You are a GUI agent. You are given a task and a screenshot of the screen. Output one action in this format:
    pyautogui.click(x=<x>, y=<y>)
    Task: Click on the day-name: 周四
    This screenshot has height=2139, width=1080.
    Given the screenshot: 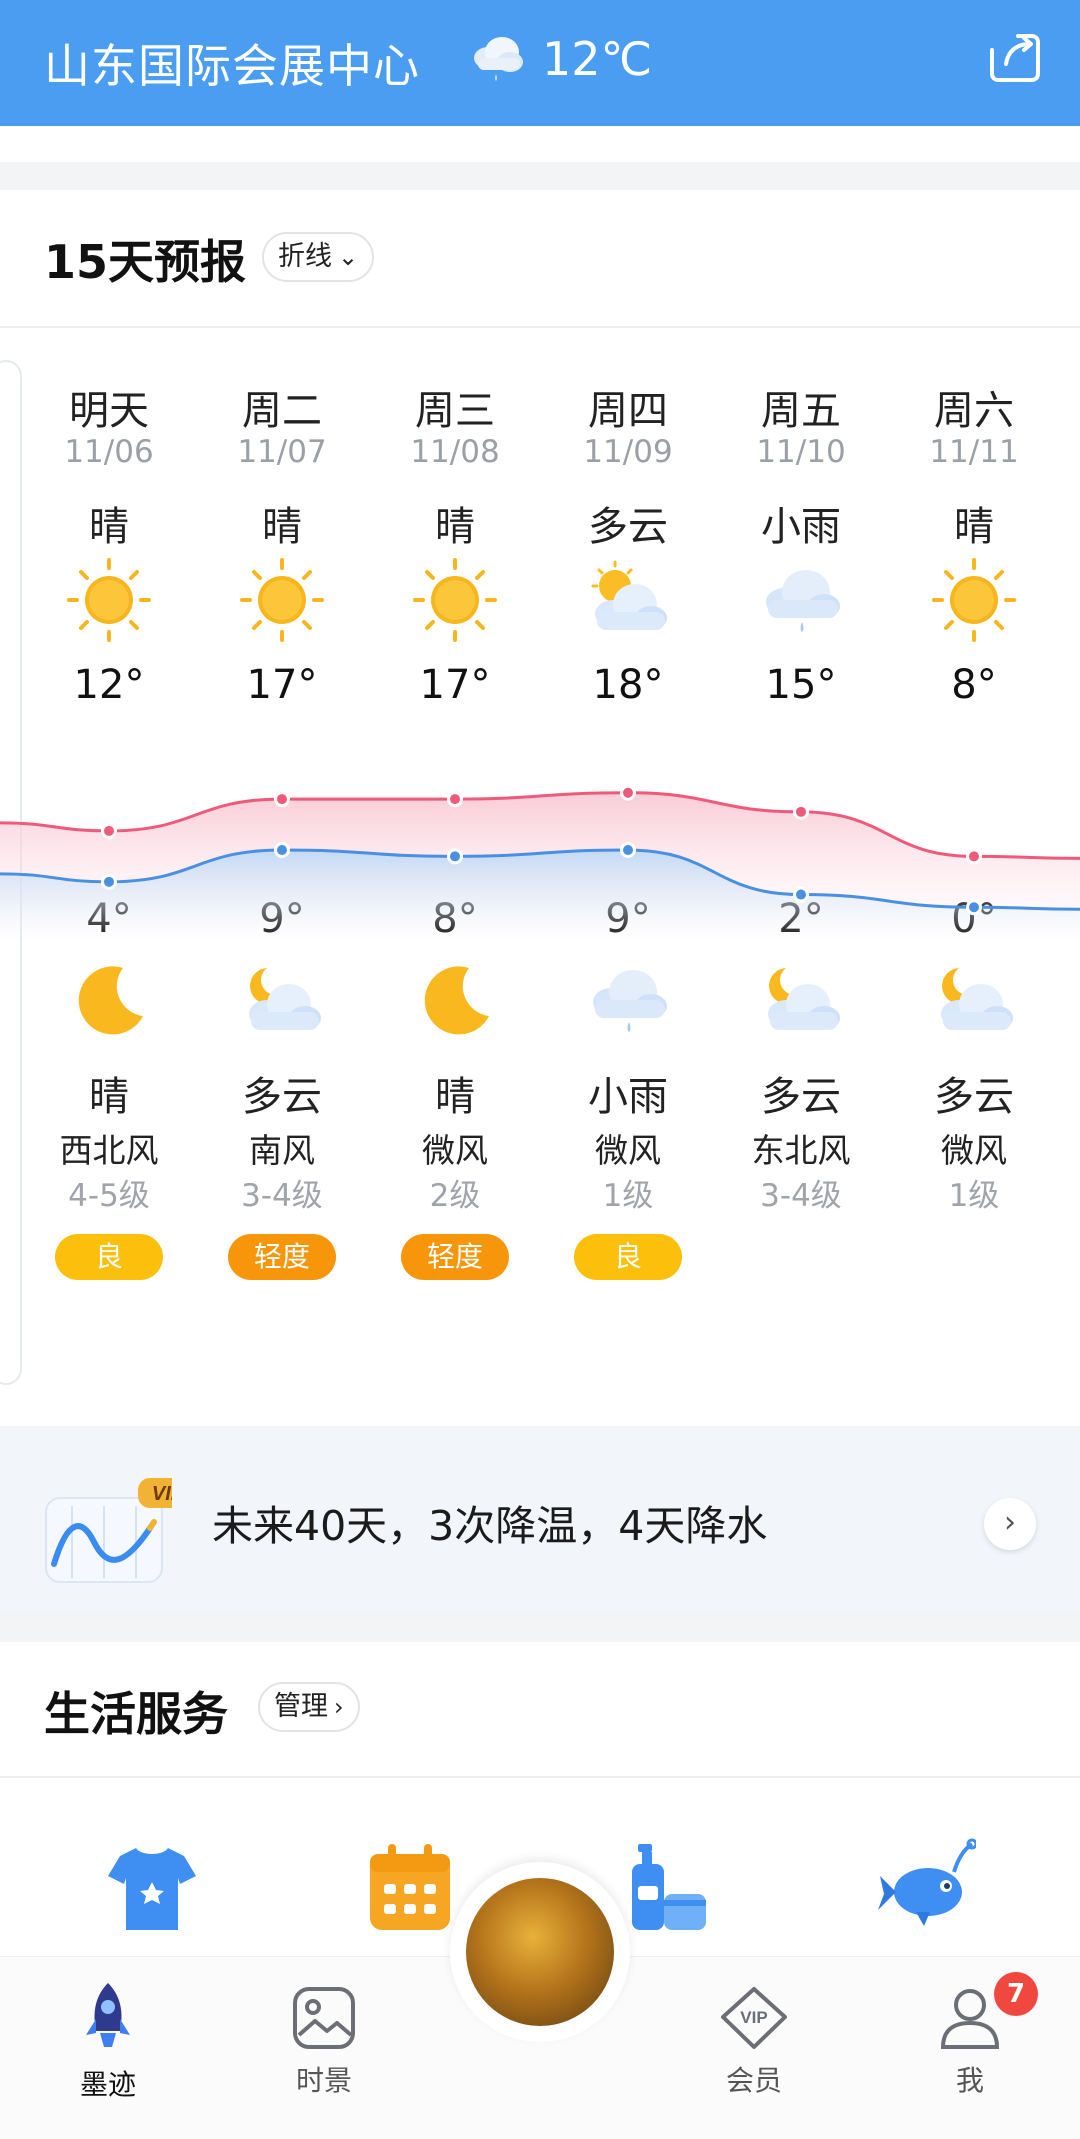 What is the action you would take?
    pyautogui.click(x=628, y=411)
    